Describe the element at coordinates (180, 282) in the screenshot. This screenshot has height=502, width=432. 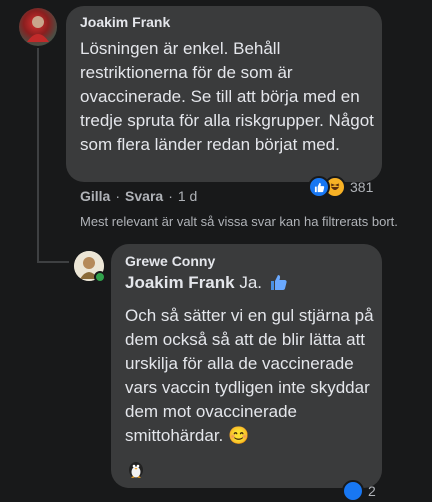
I see `mention-joakim-frank: Joakim Frank` at that location.